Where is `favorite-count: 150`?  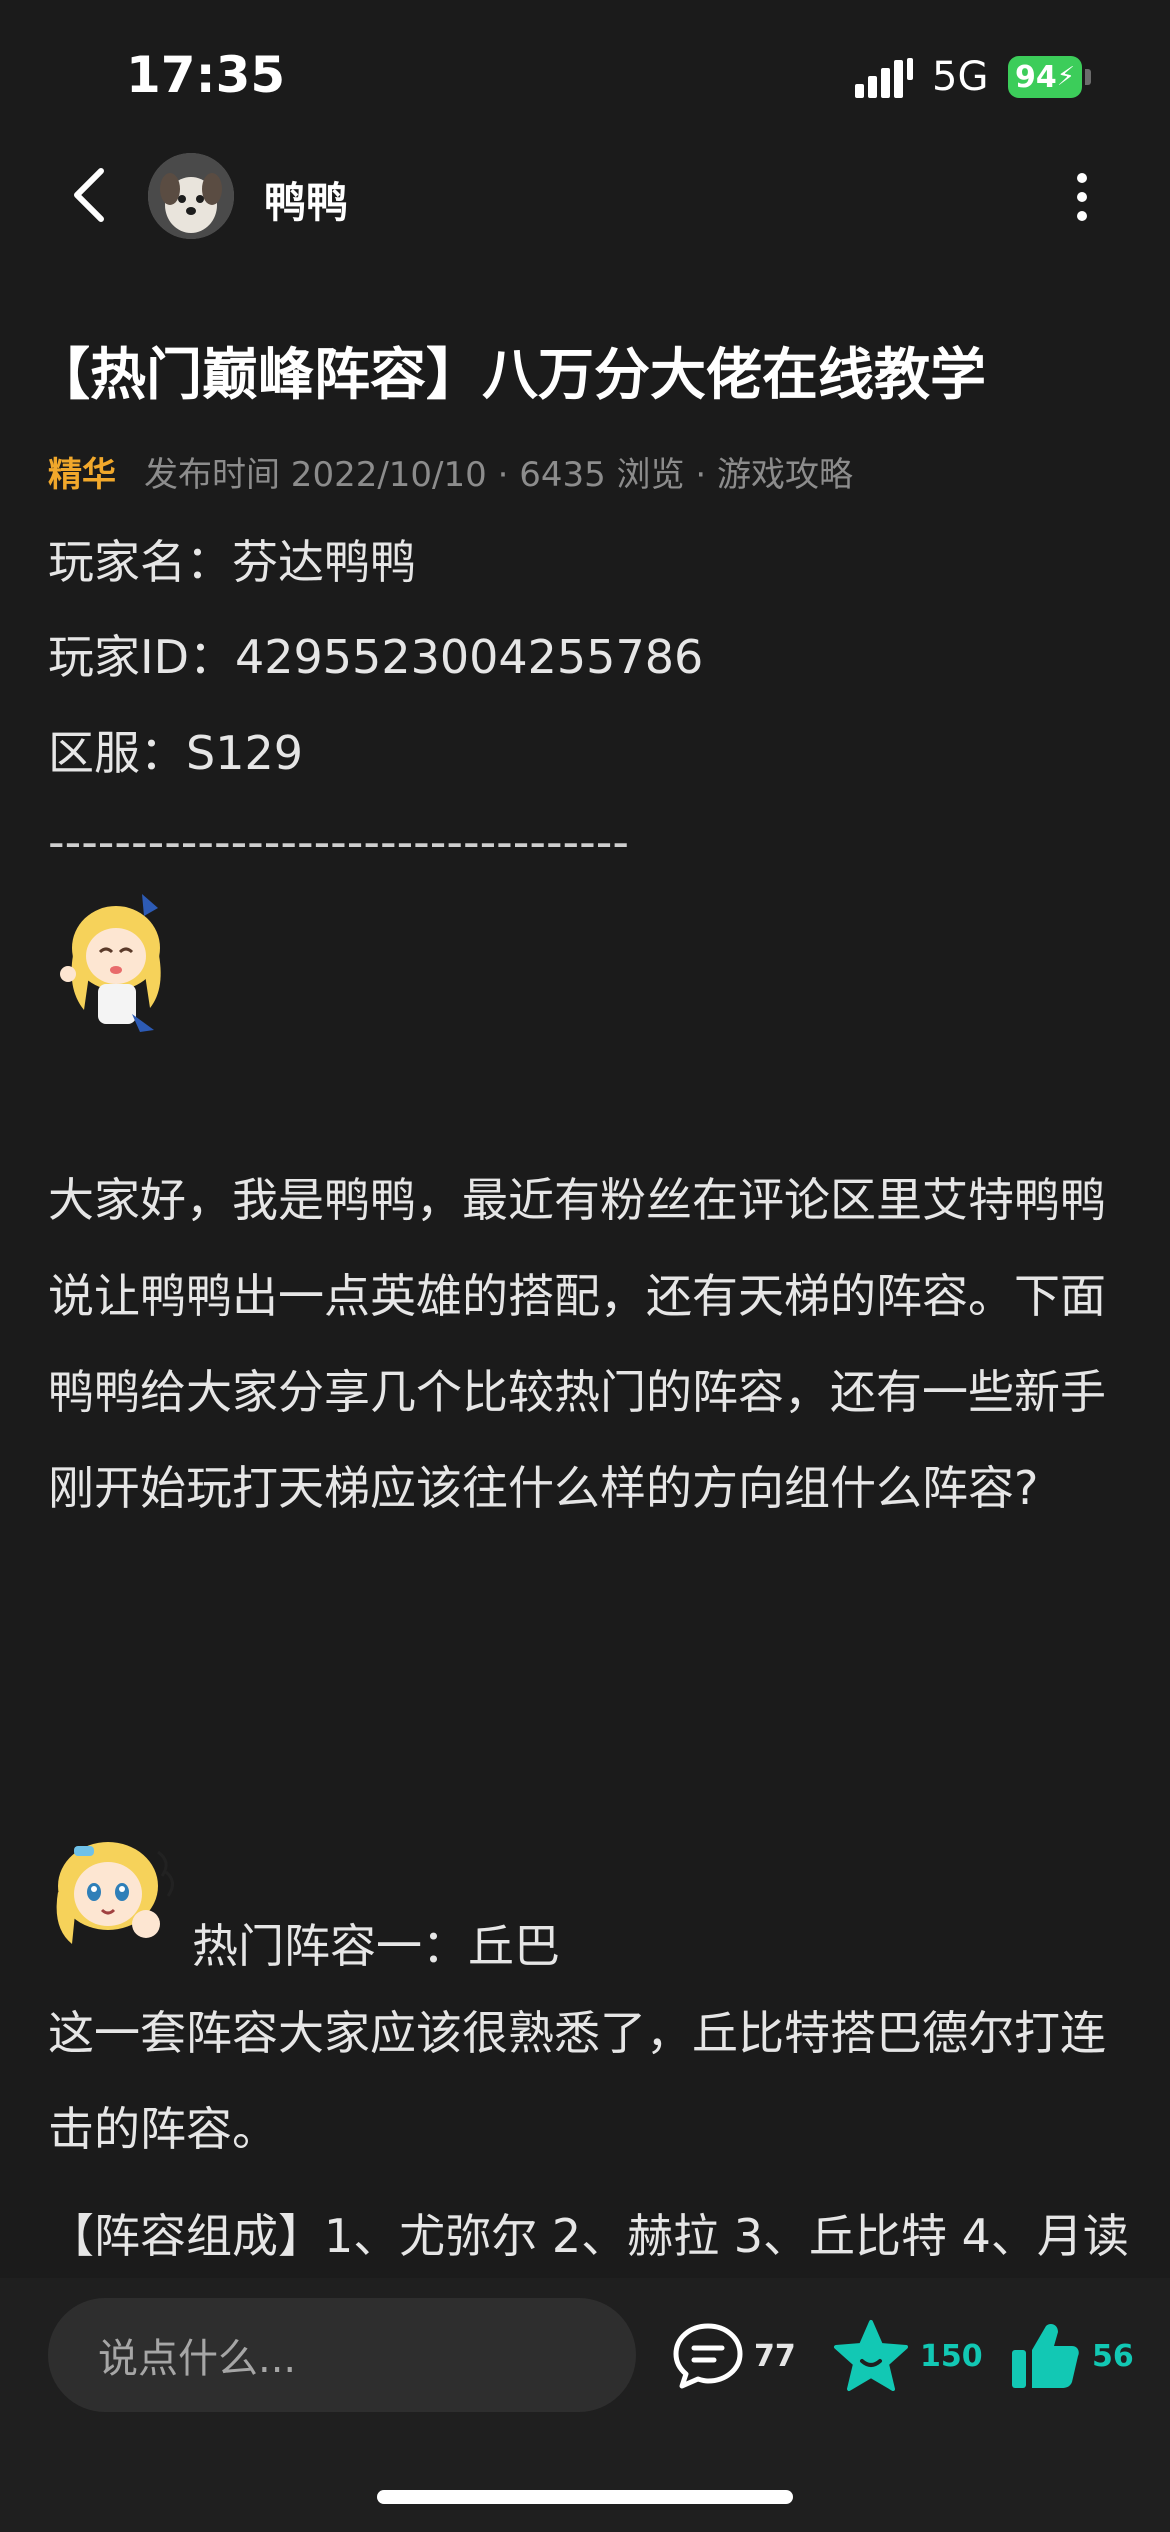
favorite-count: 150 is located at coordinates (951, 2356).